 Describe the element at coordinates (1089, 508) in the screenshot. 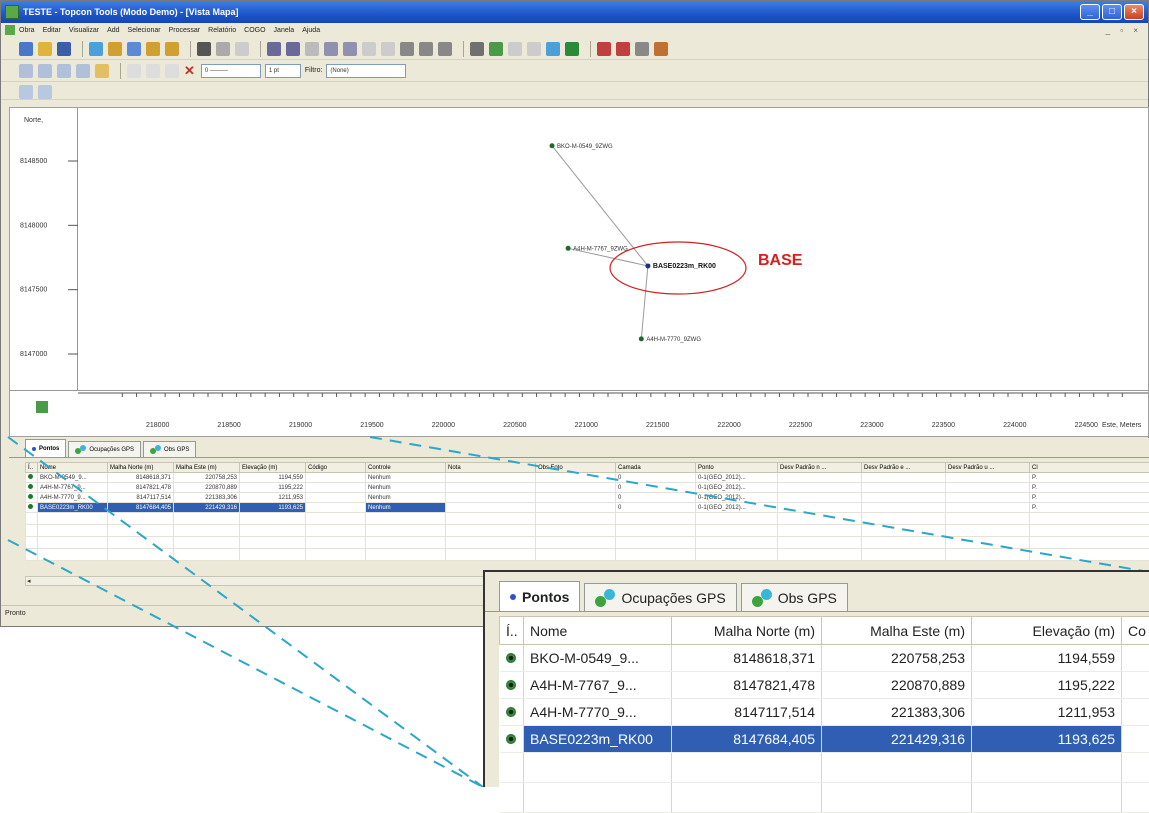

I see `cell-cl: P.` at that location.